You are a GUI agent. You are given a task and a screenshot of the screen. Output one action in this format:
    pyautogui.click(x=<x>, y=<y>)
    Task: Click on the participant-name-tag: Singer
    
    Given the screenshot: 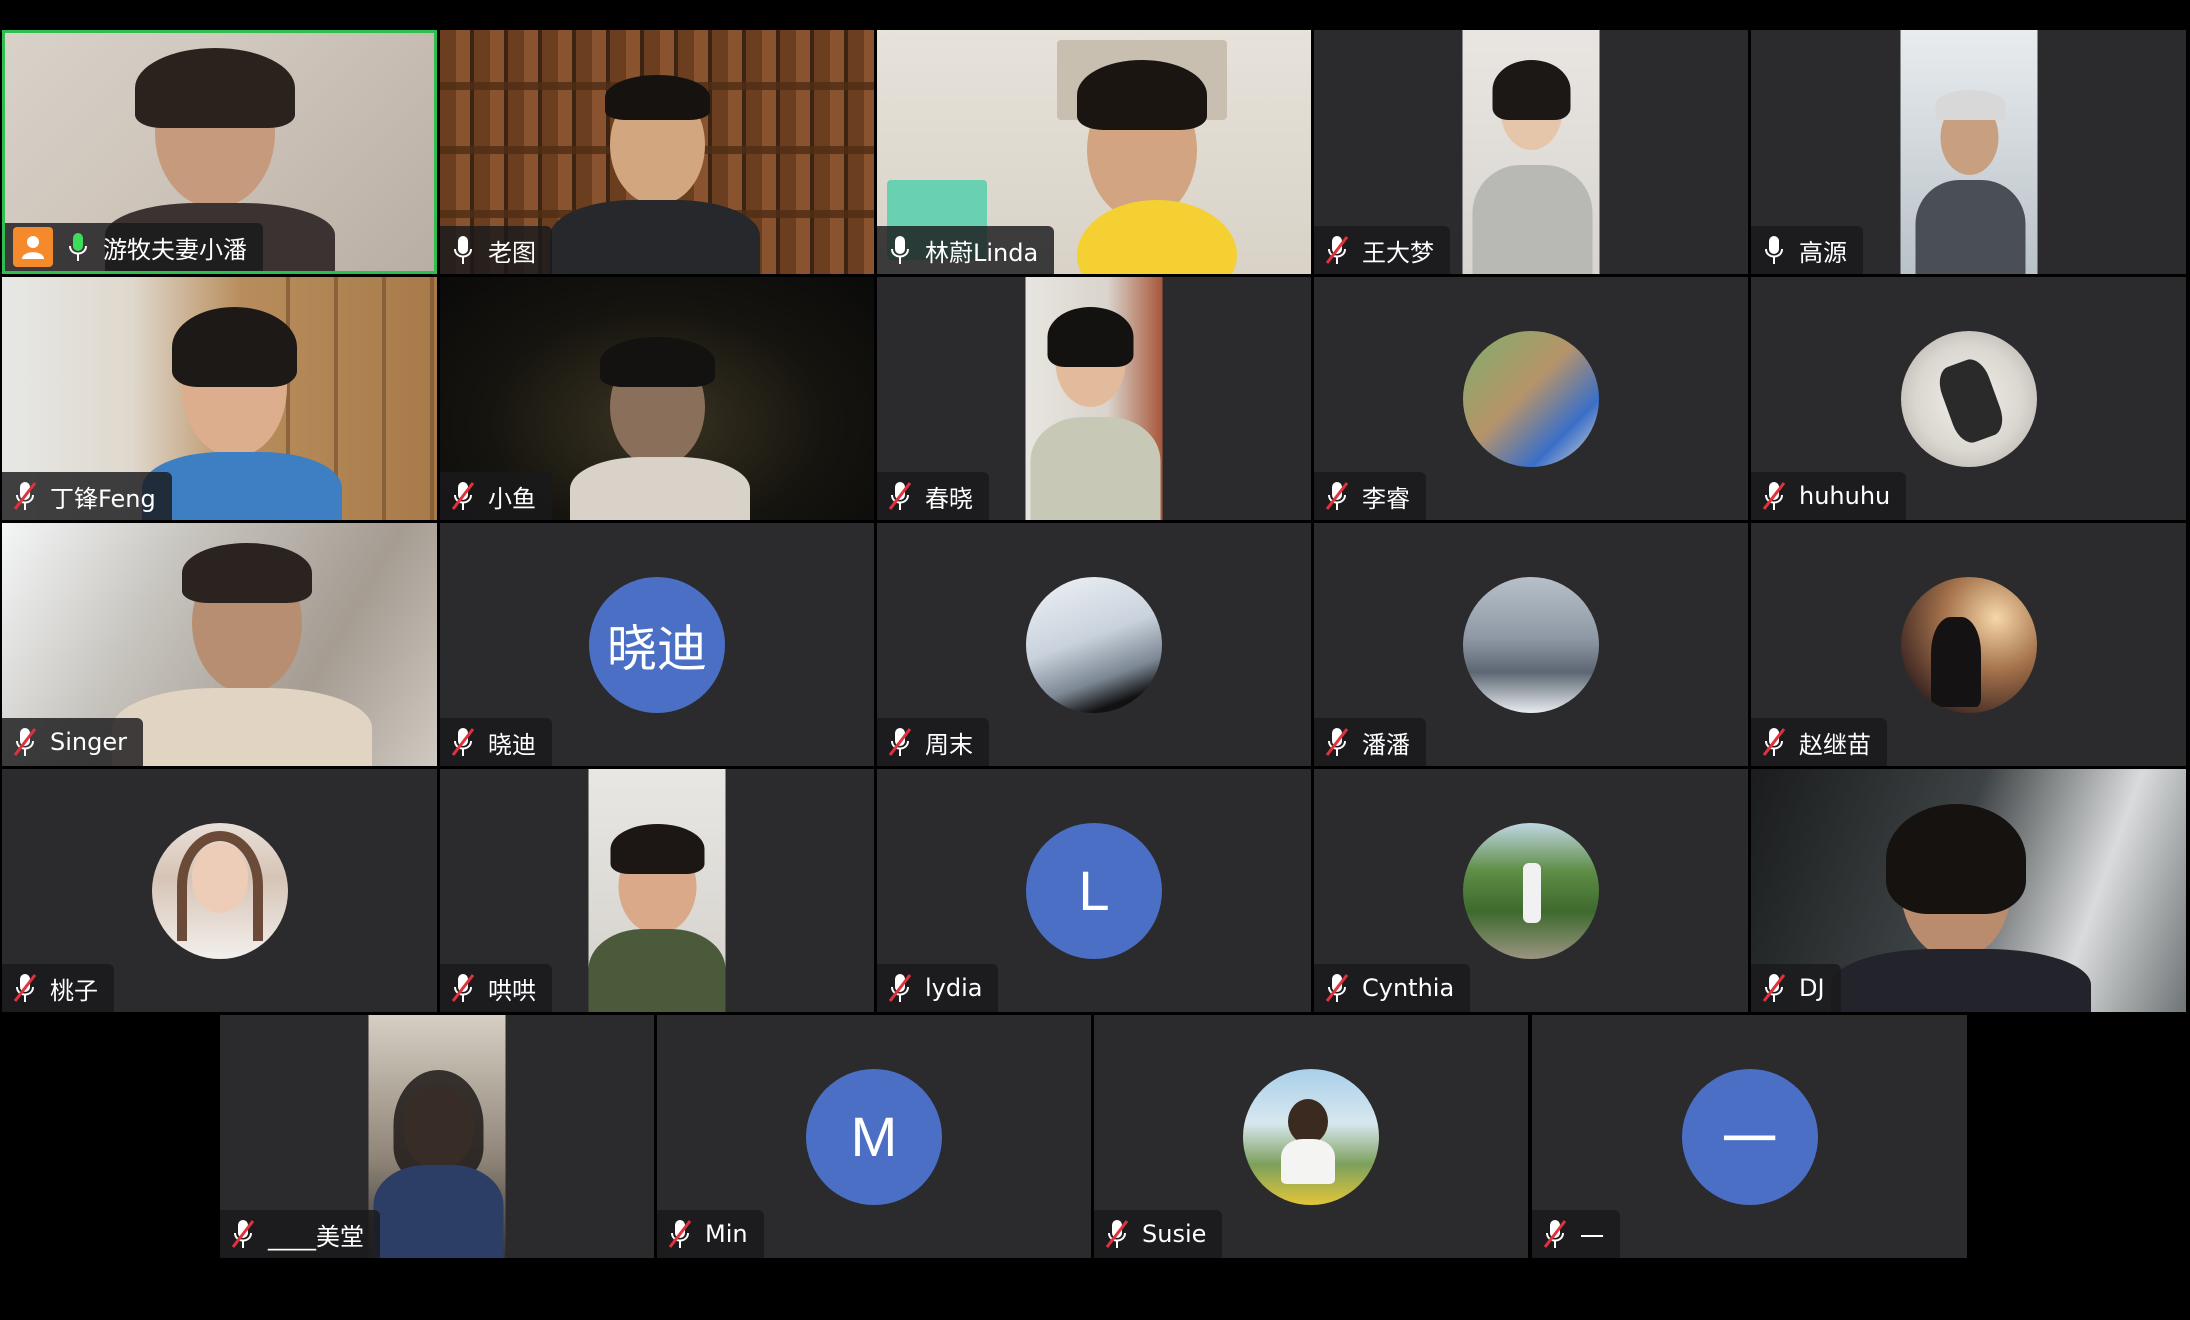 What is the action you would take?
    pyautogui.click(x=72, y=742)
    